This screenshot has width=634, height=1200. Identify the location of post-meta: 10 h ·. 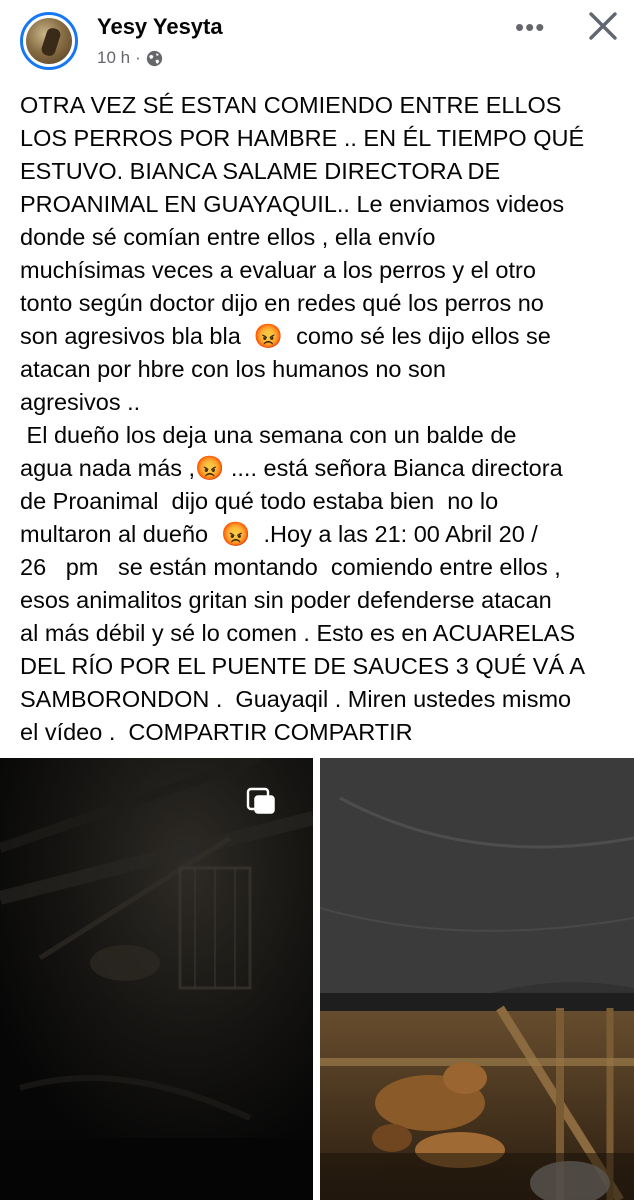
(130, 58).